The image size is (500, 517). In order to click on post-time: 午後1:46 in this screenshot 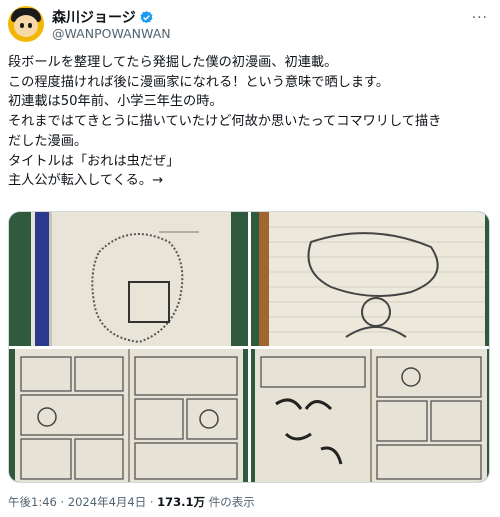, I will do `click(32, 502)`.